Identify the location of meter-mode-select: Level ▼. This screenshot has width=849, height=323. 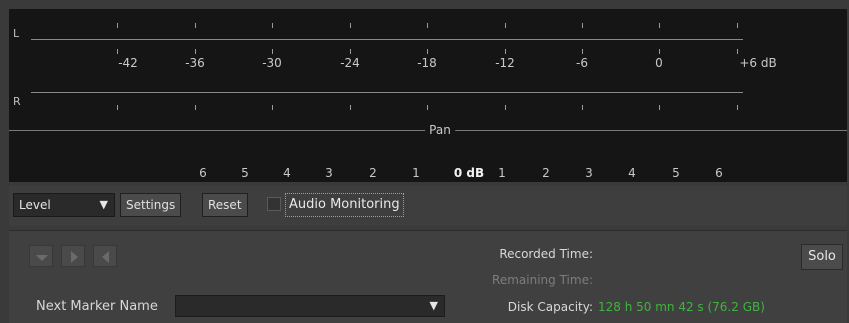
(64, 205).